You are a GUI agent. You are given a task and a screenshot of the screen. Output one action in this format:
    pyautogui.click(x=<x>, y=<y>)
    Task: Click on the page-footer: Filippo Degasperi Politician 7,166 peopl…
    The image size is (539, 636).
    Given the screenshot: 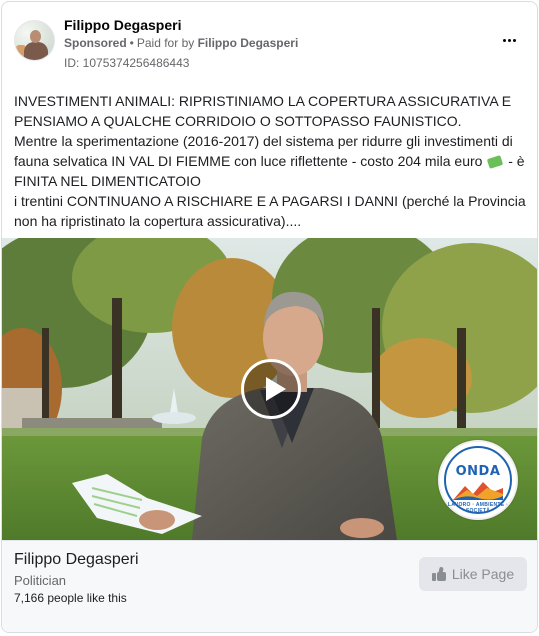 What is the action you would take?
    pyautogui.click(x=269, y=586)
    